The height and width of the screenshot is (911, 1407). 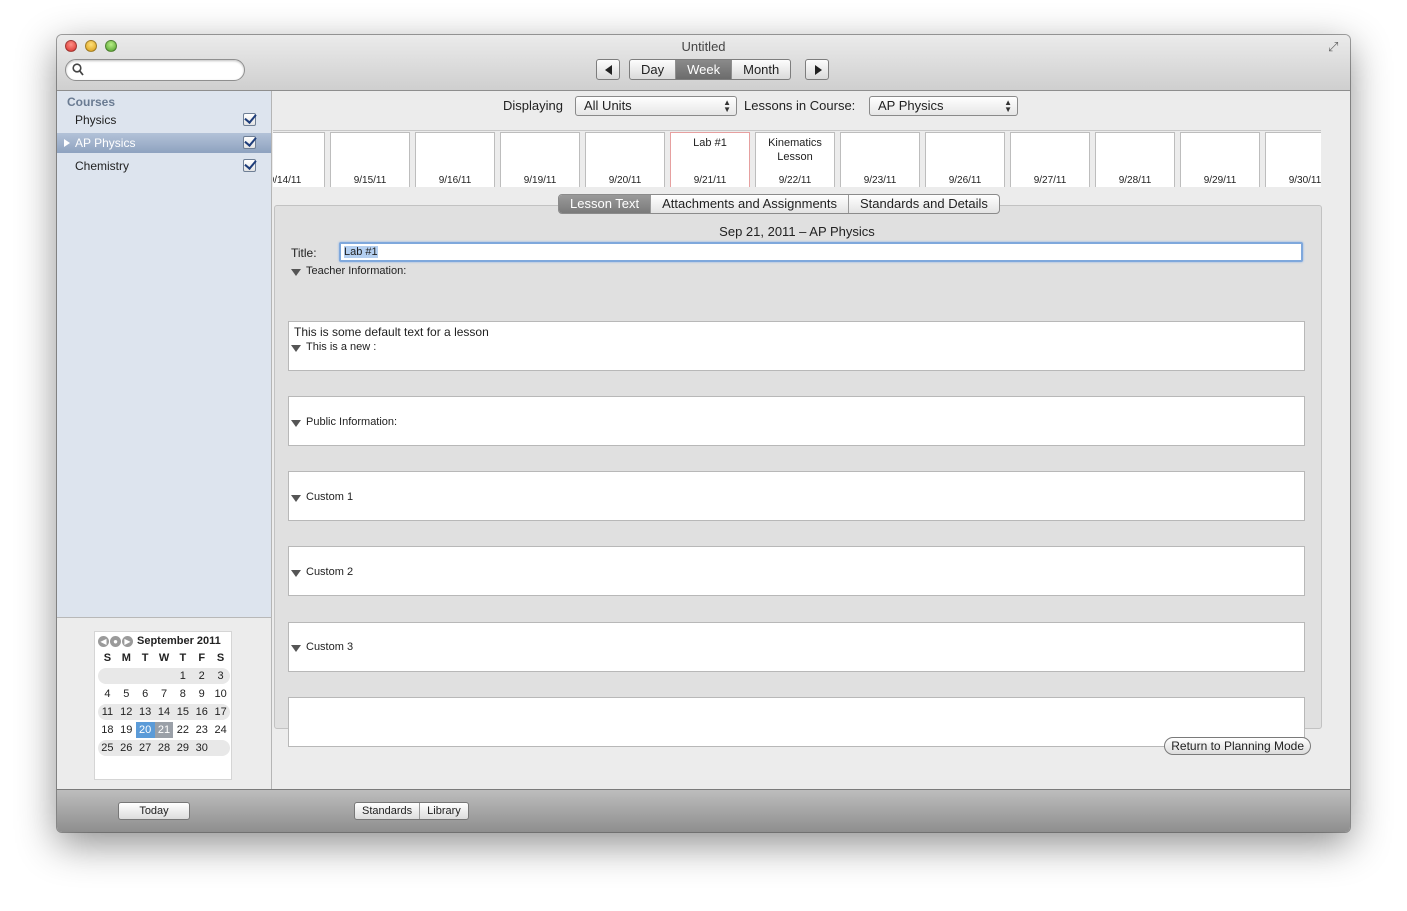 I want to click on calendar-day: 13, so click(x=145, y=712).